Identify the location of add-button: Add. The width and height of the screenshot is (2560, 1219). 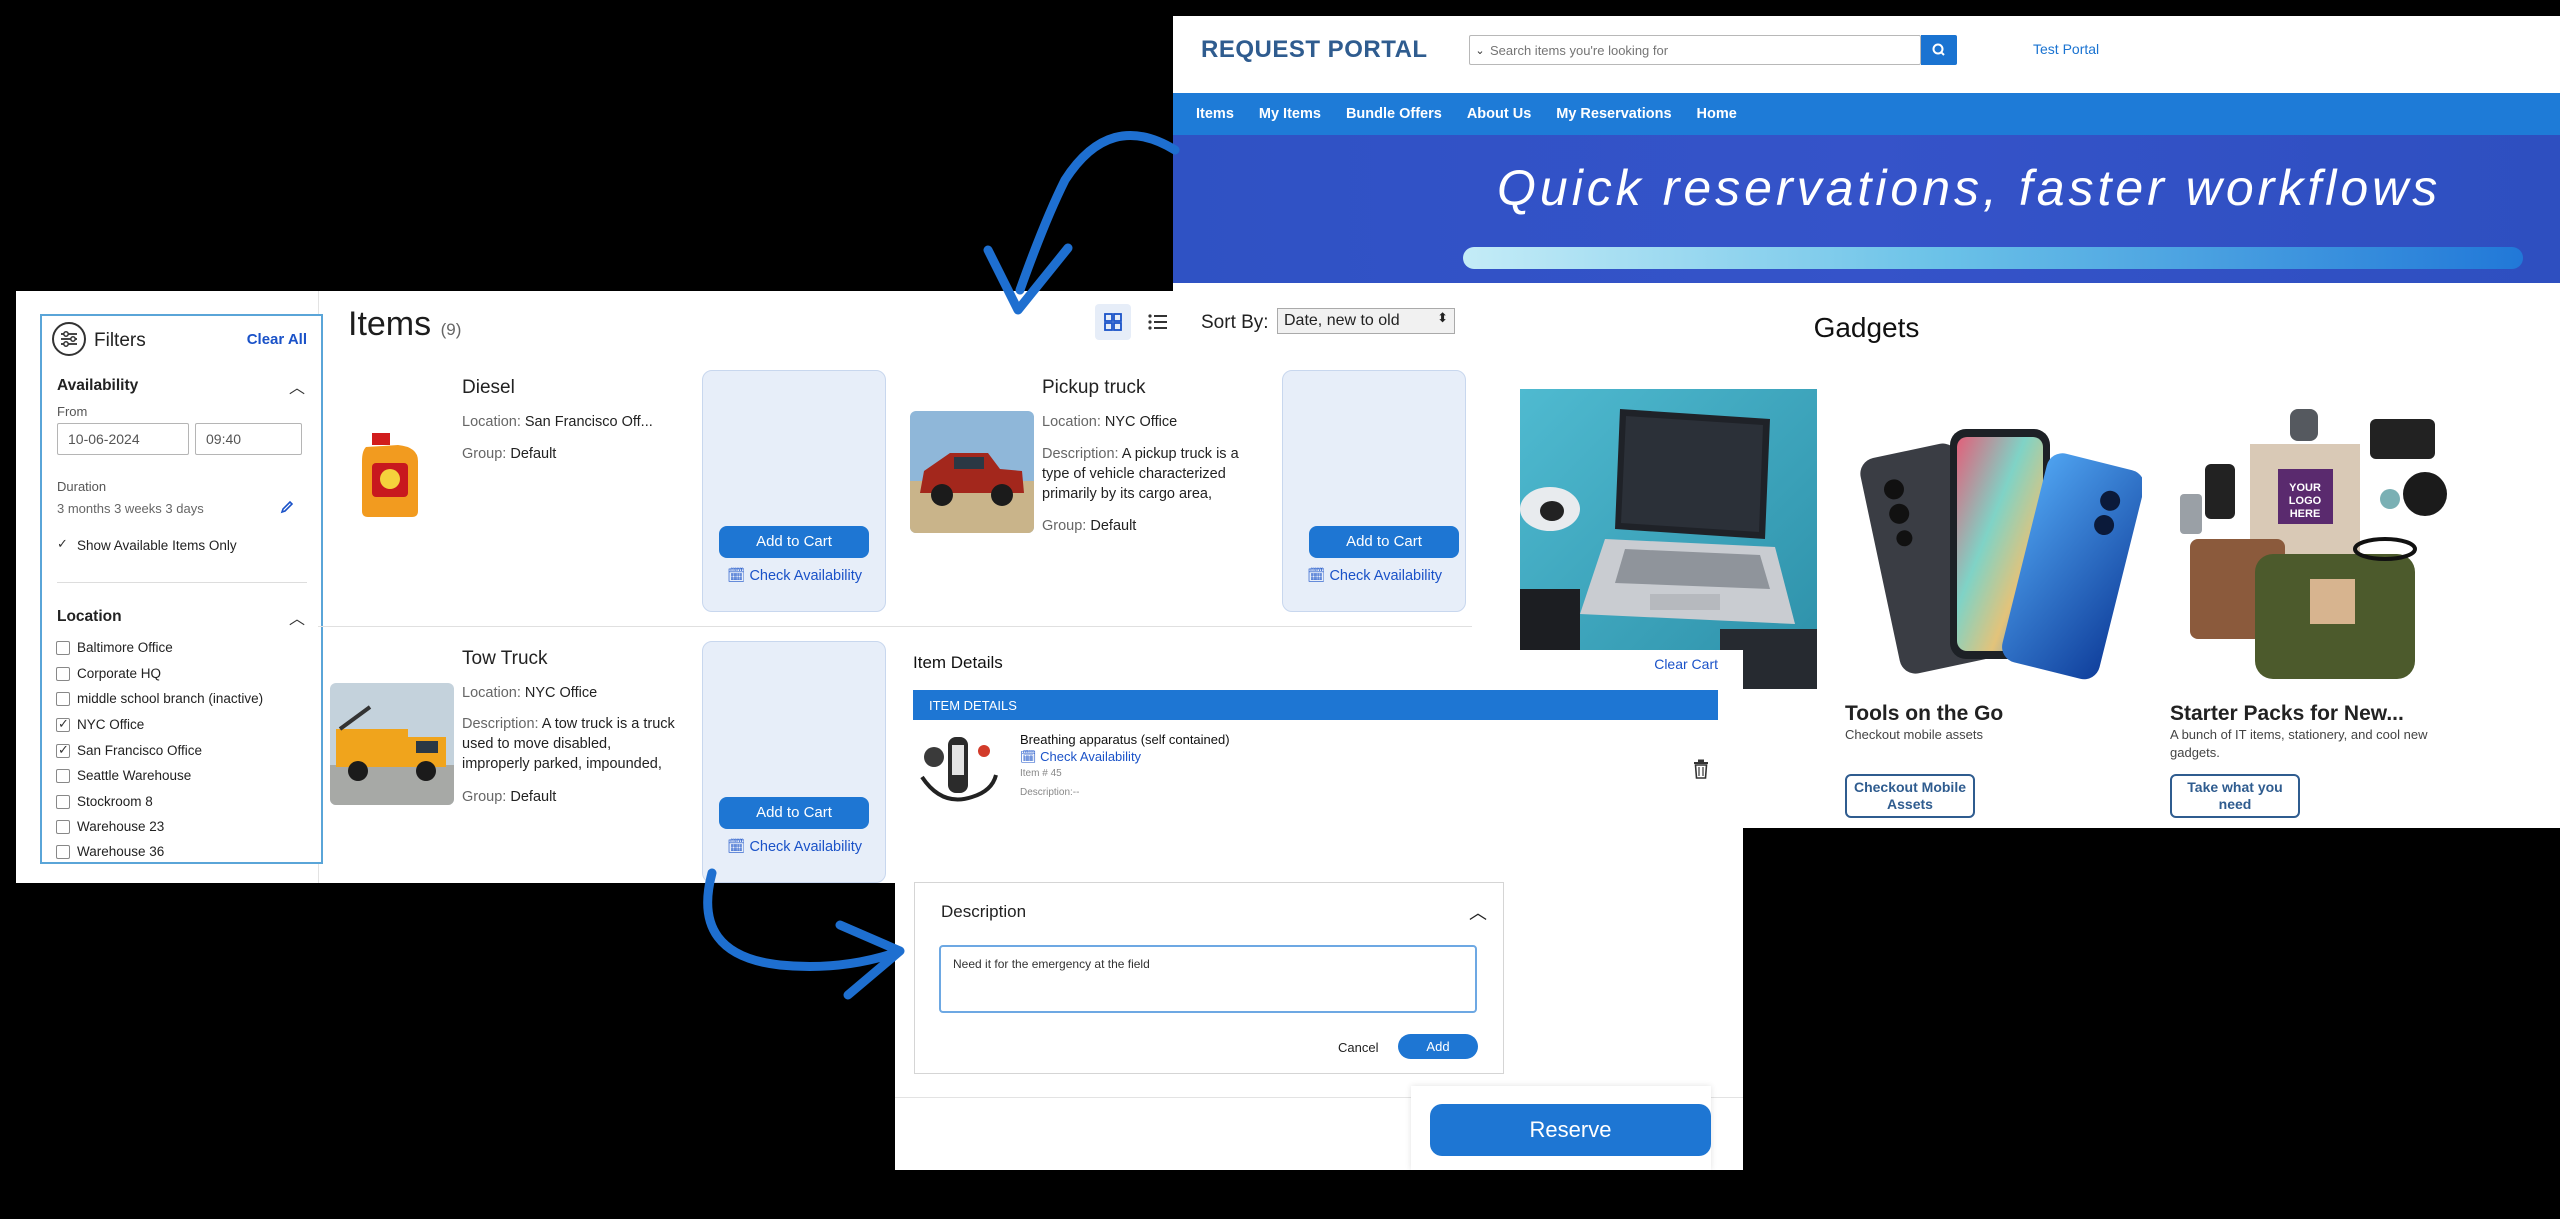
(1438, 1046).